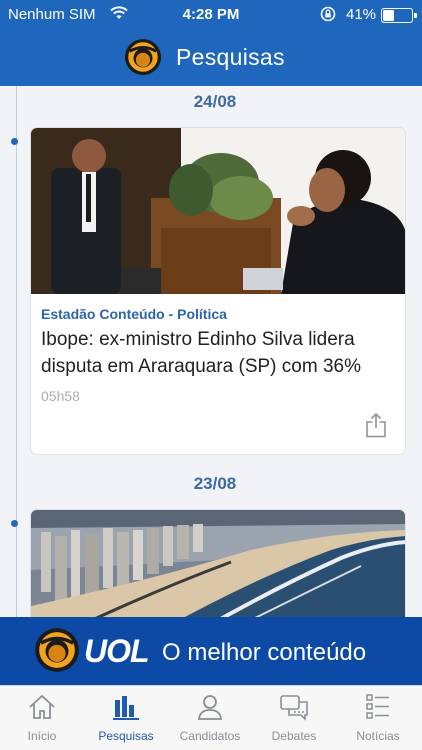 The height and width of the screenshot is (750, 422). I want to click on uol-banner: UOL O melhor conteúdo, so click(211, 651).